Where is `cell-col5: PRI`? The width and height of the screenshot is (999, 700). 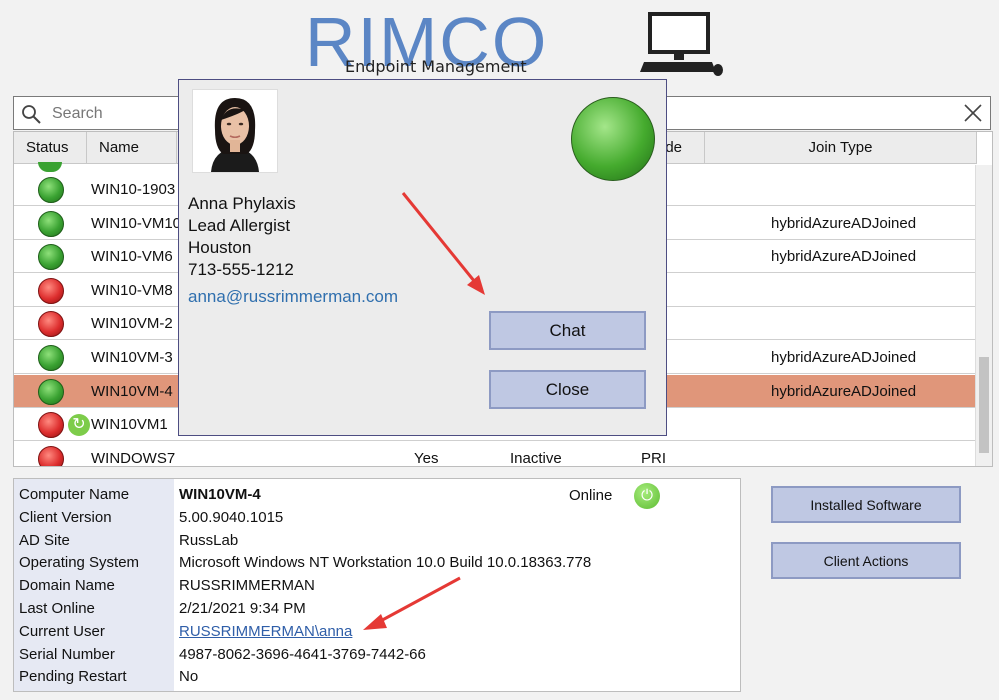
cell-col5: PRI is located at coordinates (654, 458).